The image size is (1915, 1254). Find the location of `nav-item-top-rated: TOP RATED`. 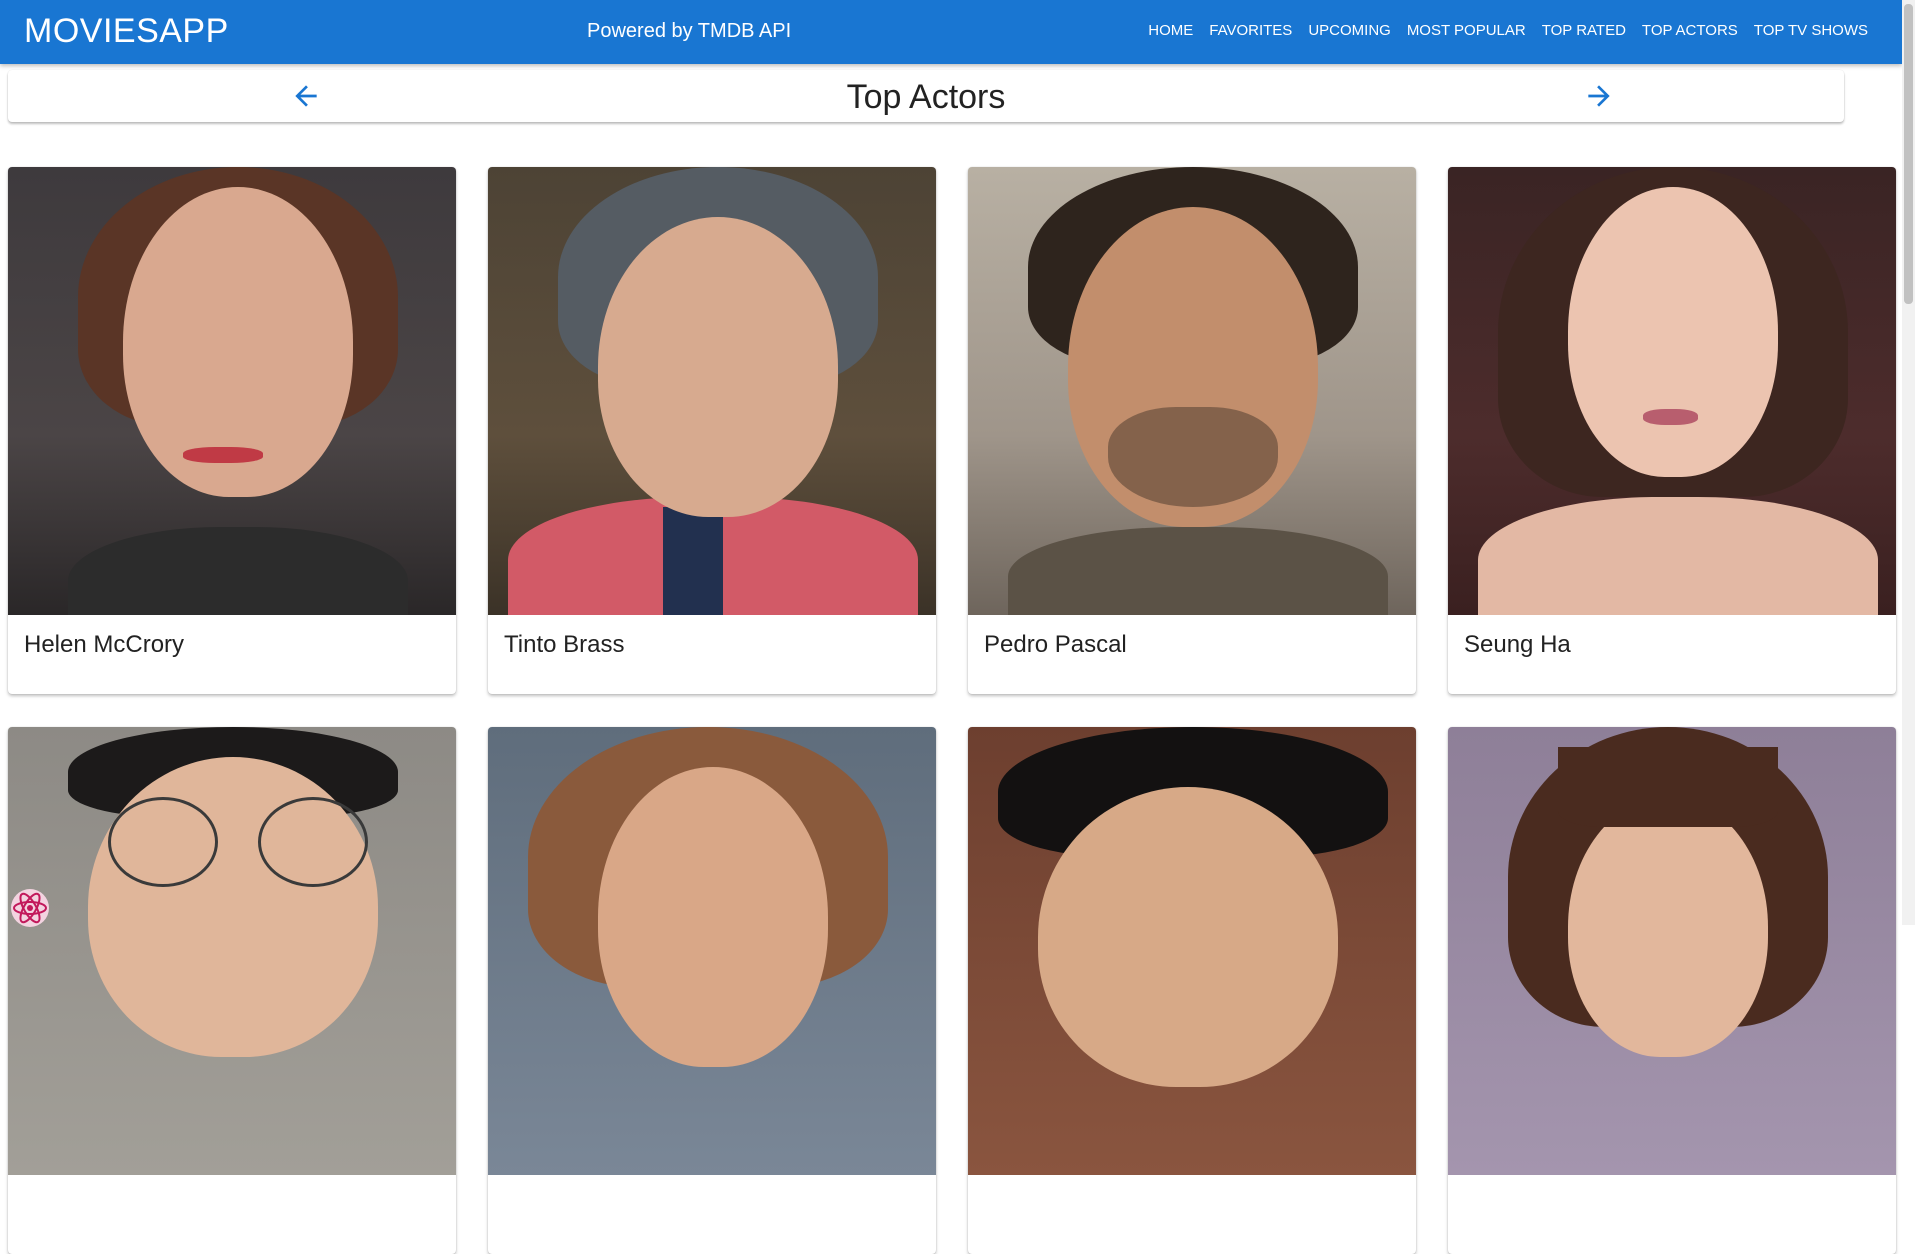

nav-item-top-rated: TOP RATED is located at coordinates (1584, 30).